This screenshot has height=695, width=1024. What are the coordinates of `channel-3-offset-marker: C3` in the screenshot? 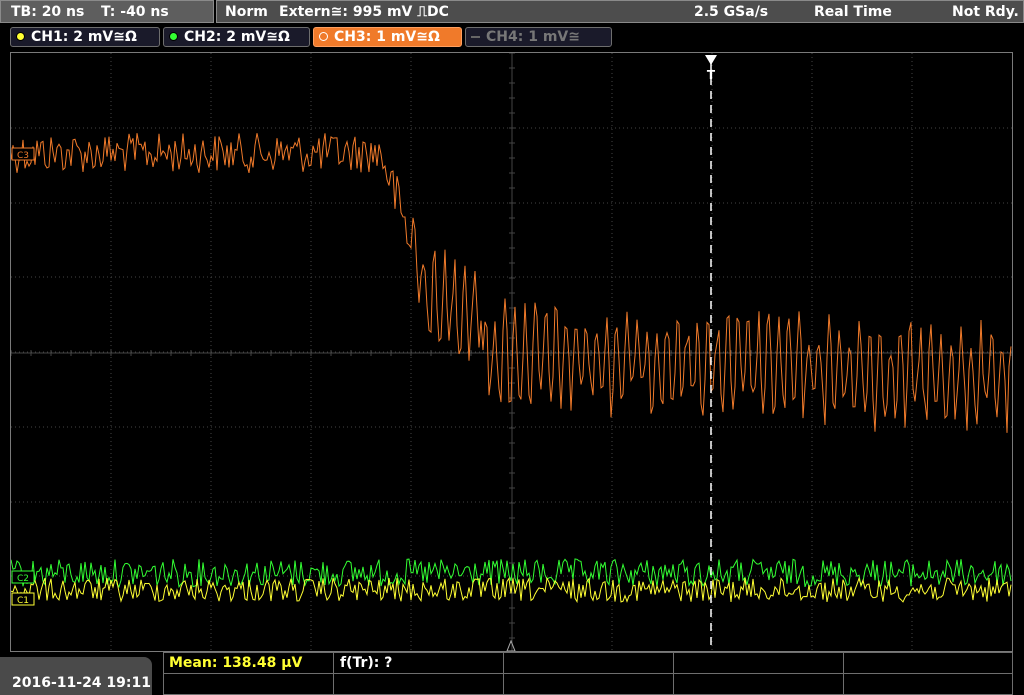 It's located at (23, 154).